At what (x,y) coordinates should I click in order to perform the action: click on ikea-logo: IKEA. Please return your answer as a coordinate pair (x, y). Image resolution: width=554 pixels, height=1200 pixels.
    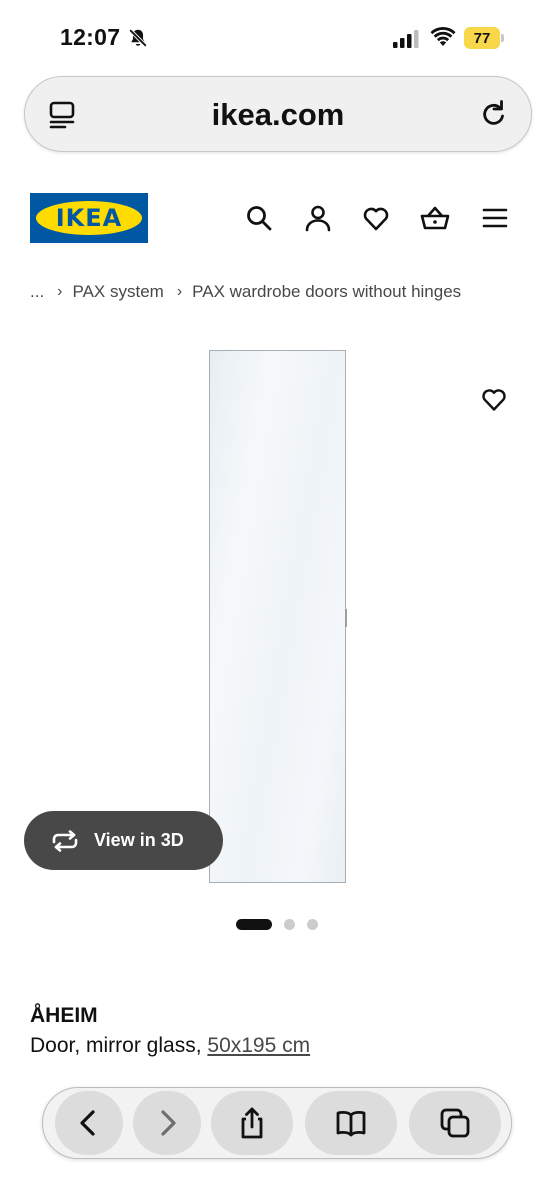
    Looking at the image, I should click on (89, 218).